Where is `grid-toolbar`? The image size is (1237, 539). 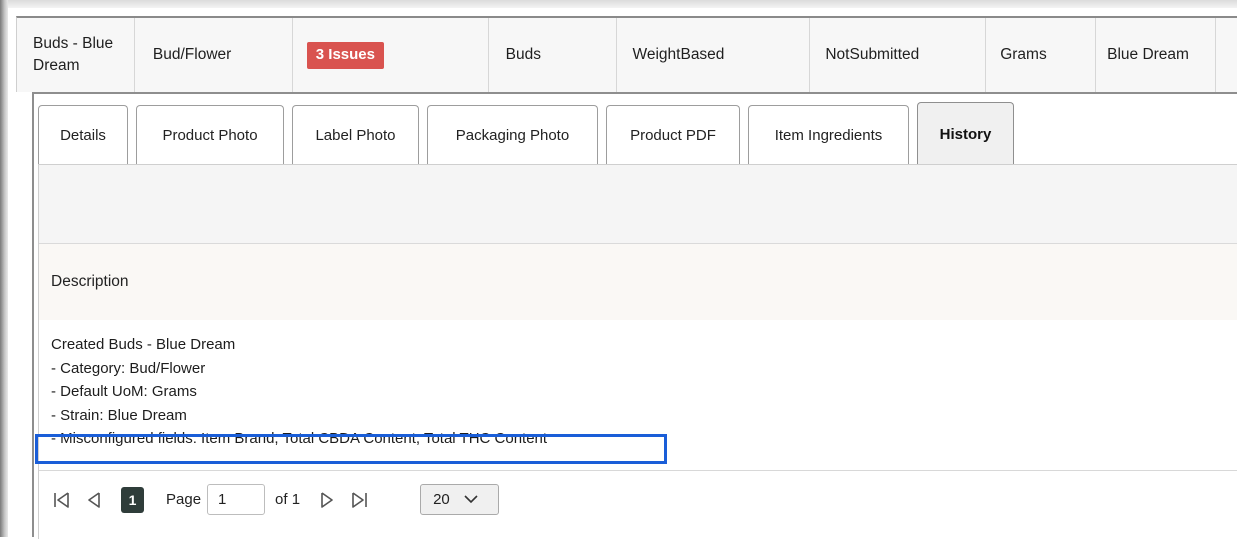
grid-toolbar is located at coordinates (638, 204).